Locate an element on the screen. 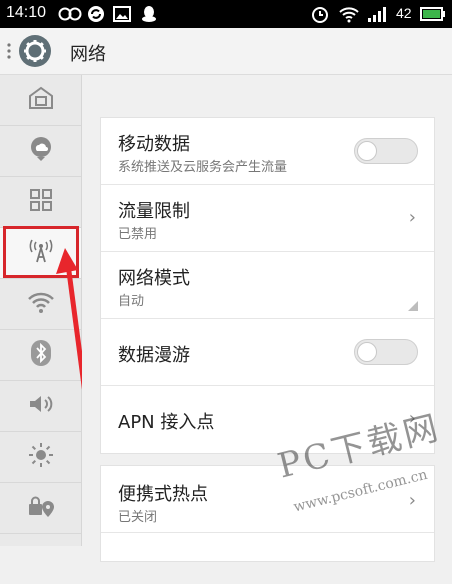  image-icon is located at coordinates (122, 16).